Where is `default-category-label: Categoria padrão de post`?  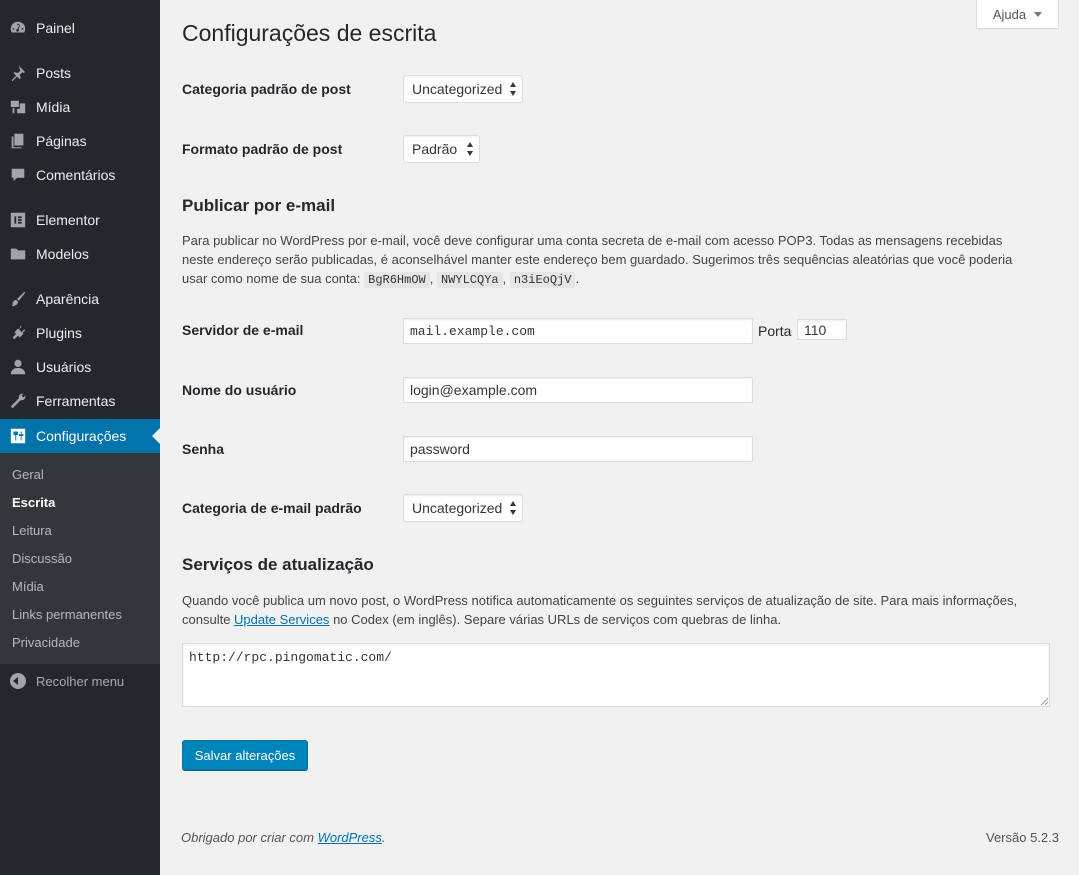 default-category-label: Categoria padrão de post is located at coordinates (266, 89).